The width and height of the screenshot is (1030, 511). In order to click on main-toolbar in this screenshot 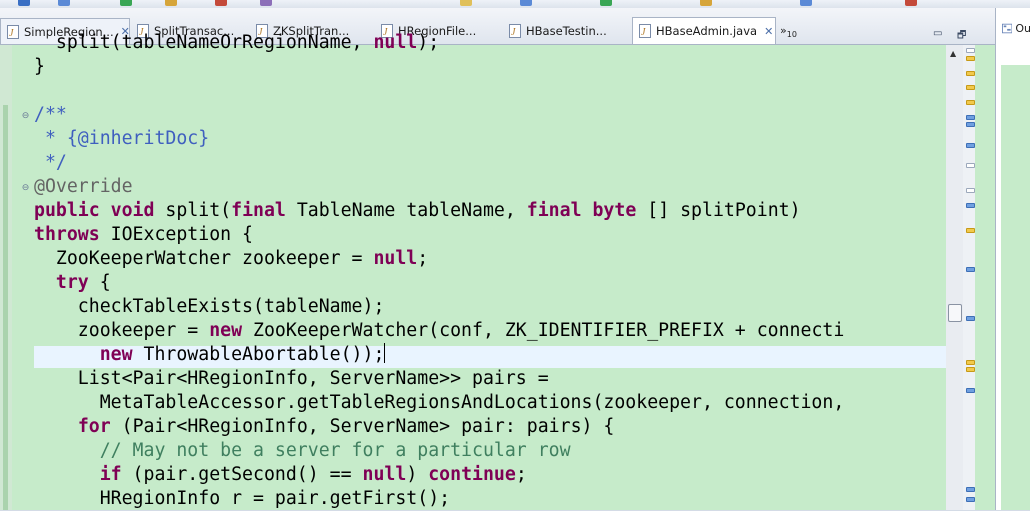, I will do `click(515, 4)`.